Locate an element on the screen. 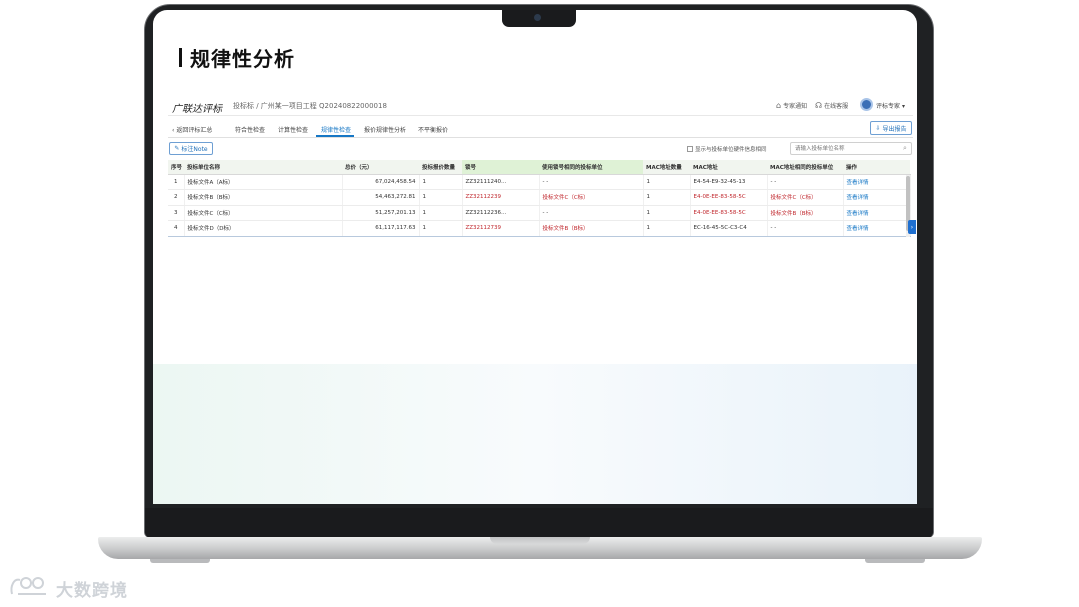 The height and width of the screenshot is (607, 1079). notice-label: 专家通知 is located at coordinates (795, 106).